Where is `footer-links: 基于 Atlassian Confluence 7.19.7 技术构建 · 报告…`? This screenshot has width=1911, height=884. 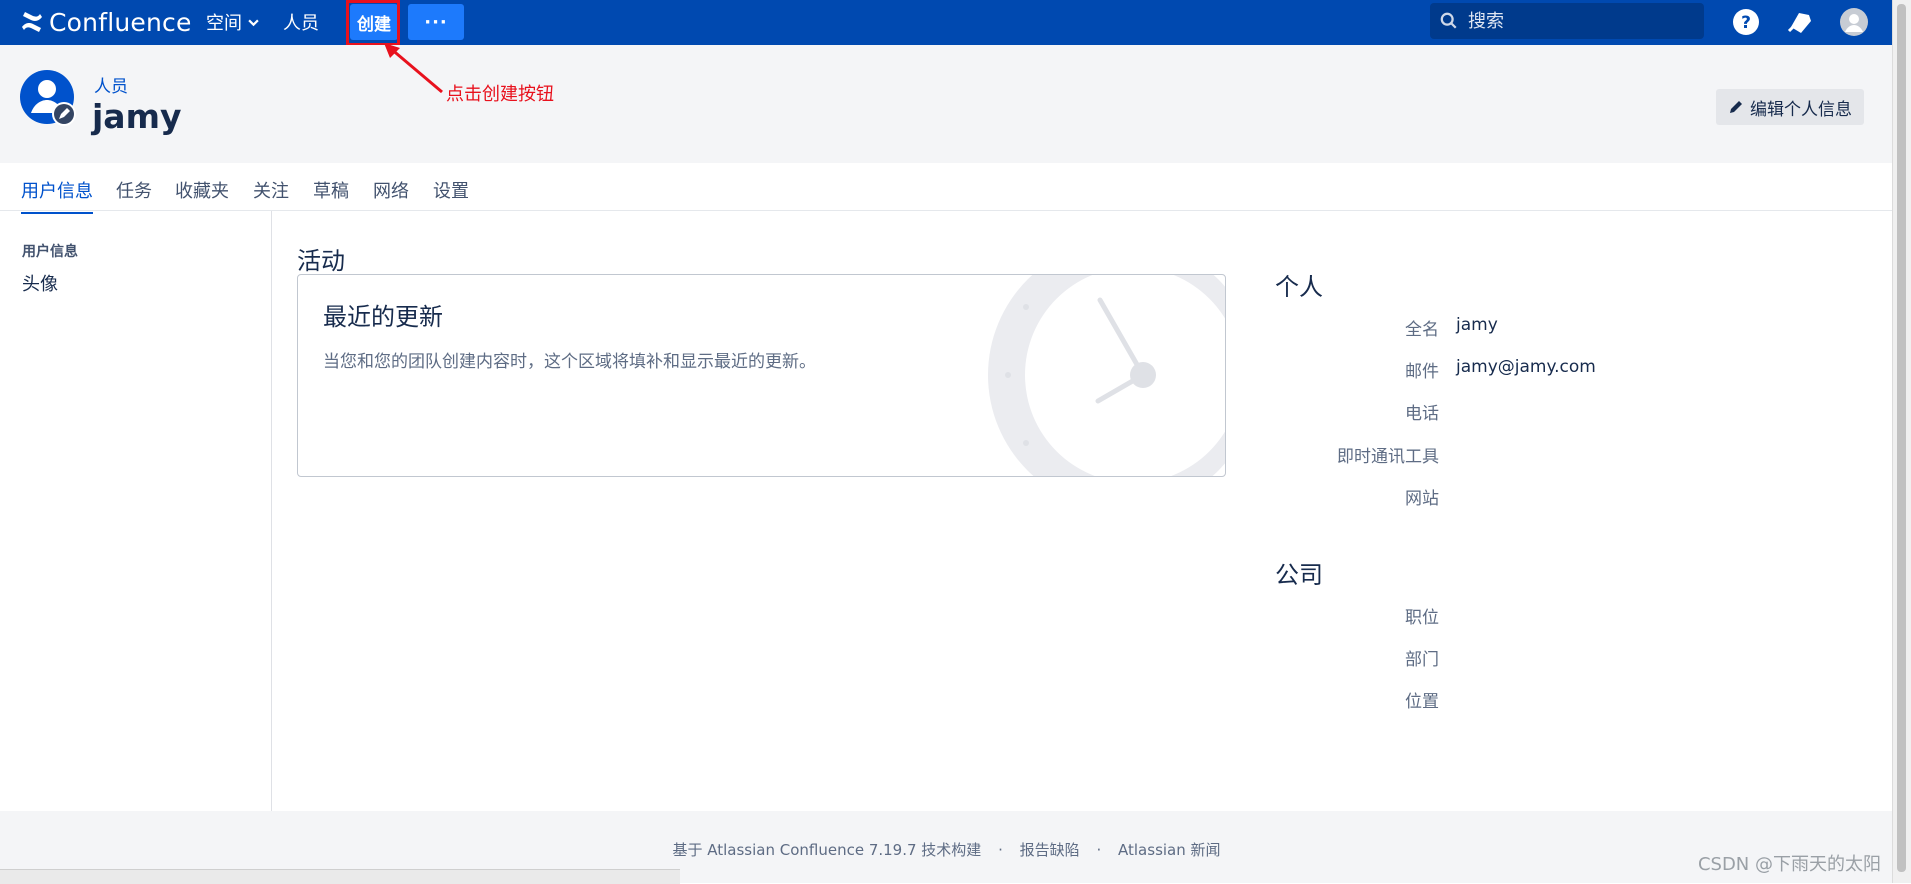 footer-links: 基于 Atlassian Confluence 7.19.7 技术构建 · 报告… is located at coordinates (946, 849).